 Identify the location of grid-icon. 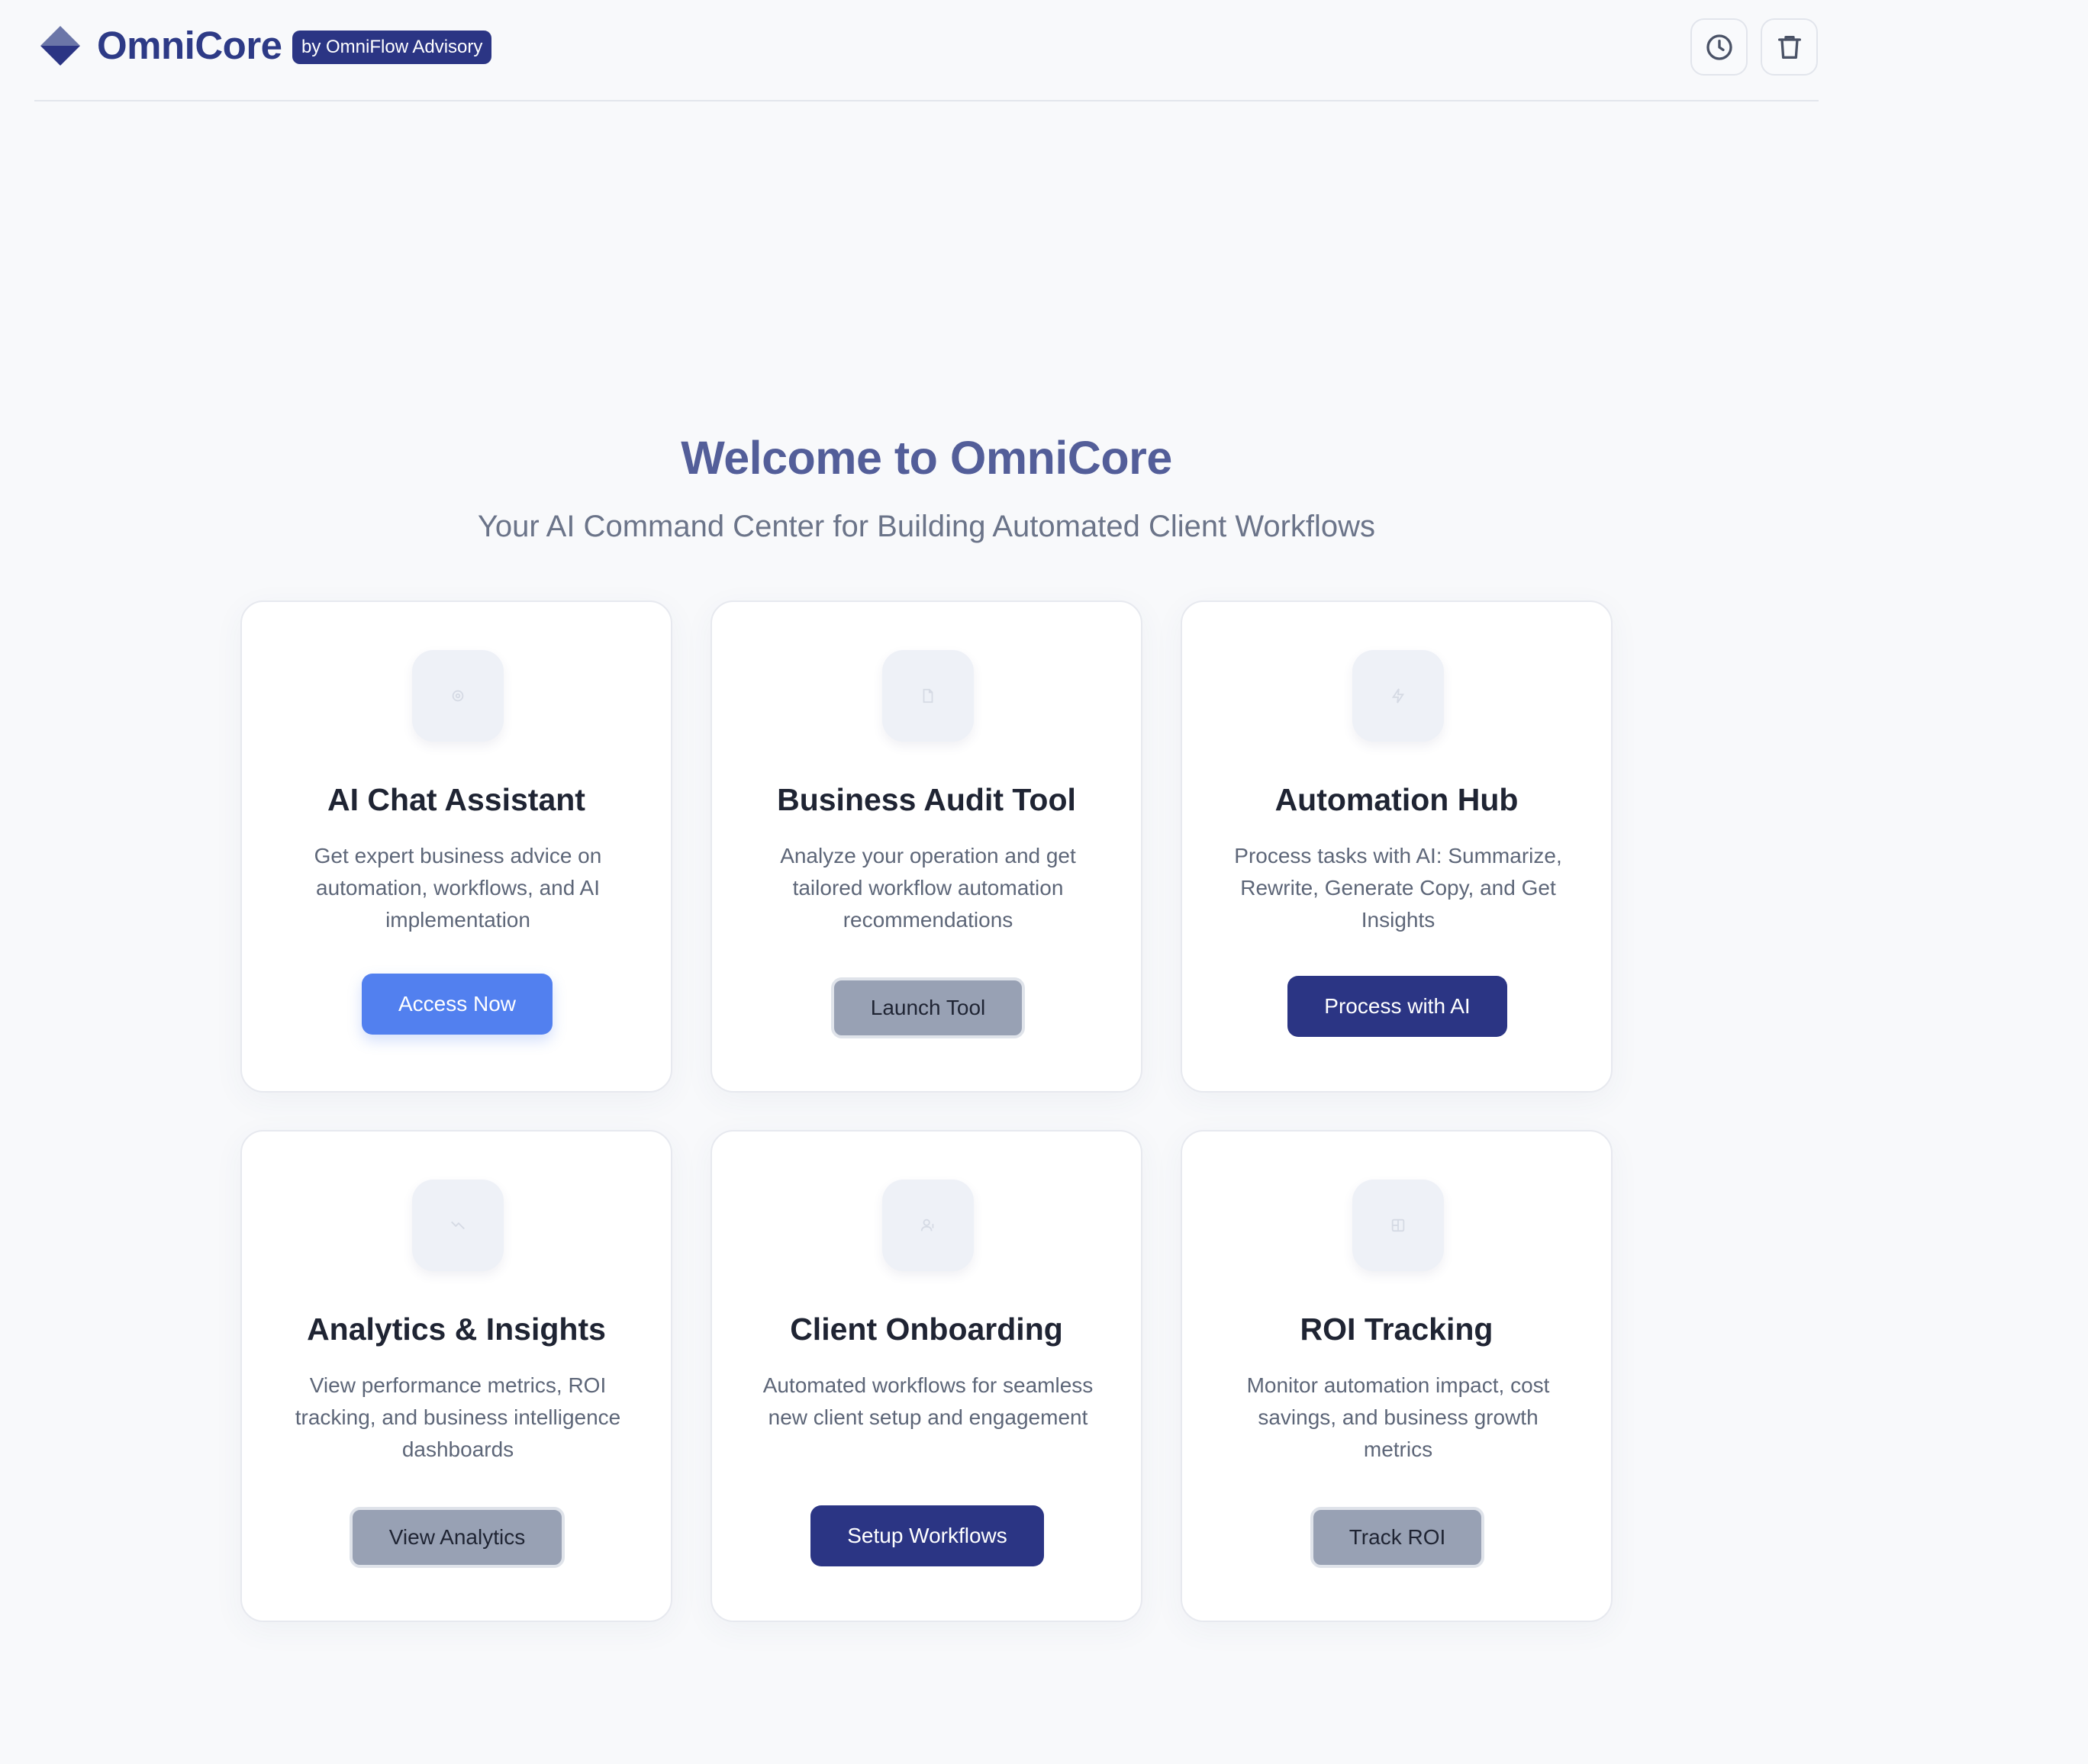
(1398, 1225).